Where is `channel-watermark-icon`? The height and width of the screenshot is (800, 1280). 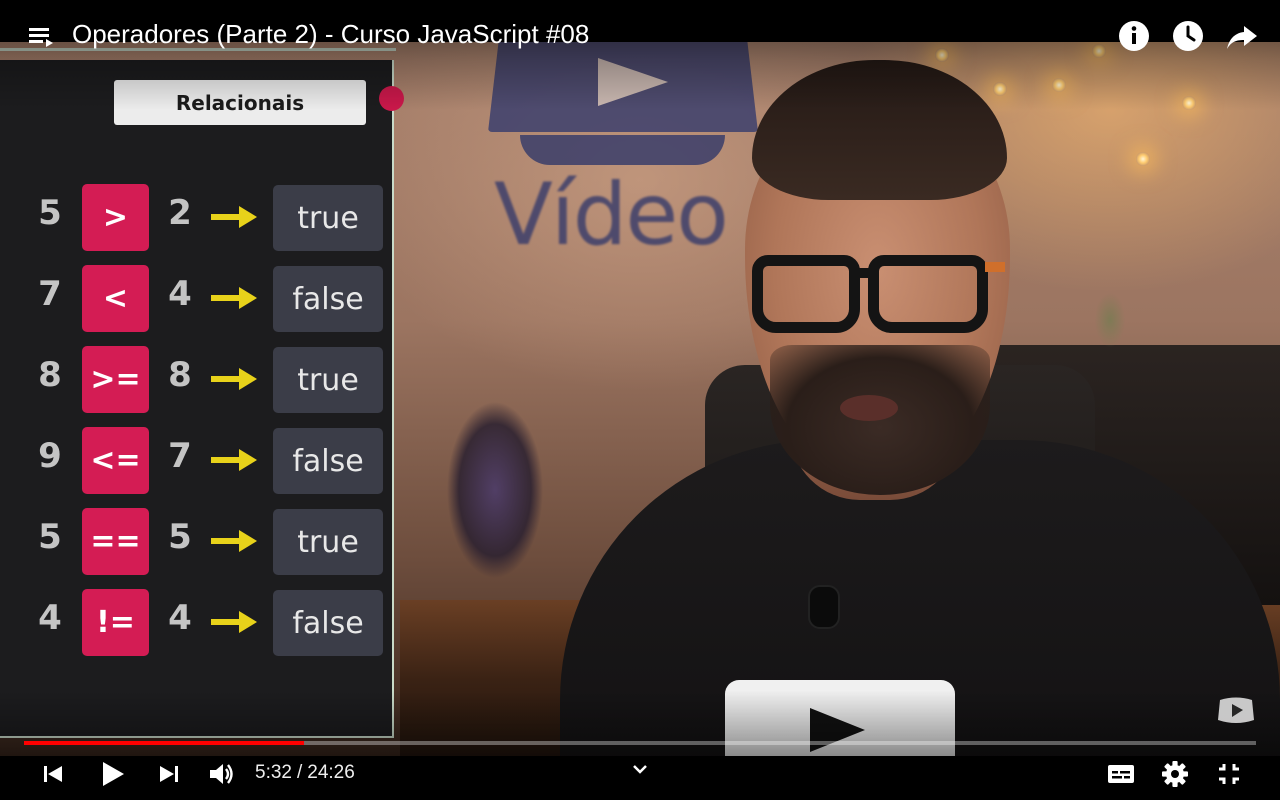
channel-watermark-icon is located at coordinates (1236, 710).